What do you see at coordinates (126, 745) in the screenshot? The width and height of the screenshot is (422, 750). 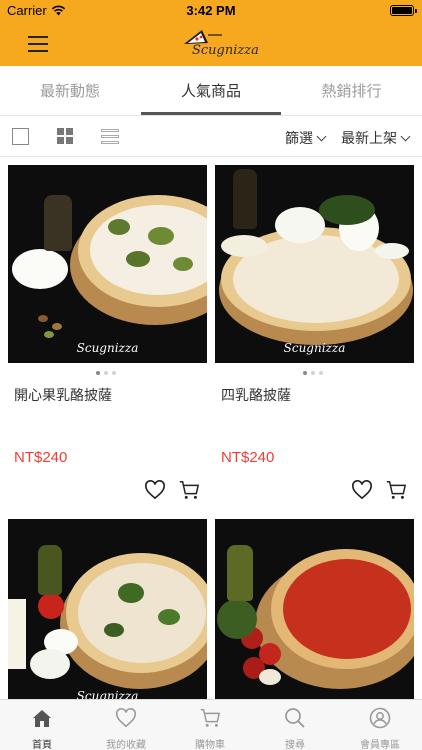 I see `nav-label: 我的收藏` at bounding box center [126, 745].